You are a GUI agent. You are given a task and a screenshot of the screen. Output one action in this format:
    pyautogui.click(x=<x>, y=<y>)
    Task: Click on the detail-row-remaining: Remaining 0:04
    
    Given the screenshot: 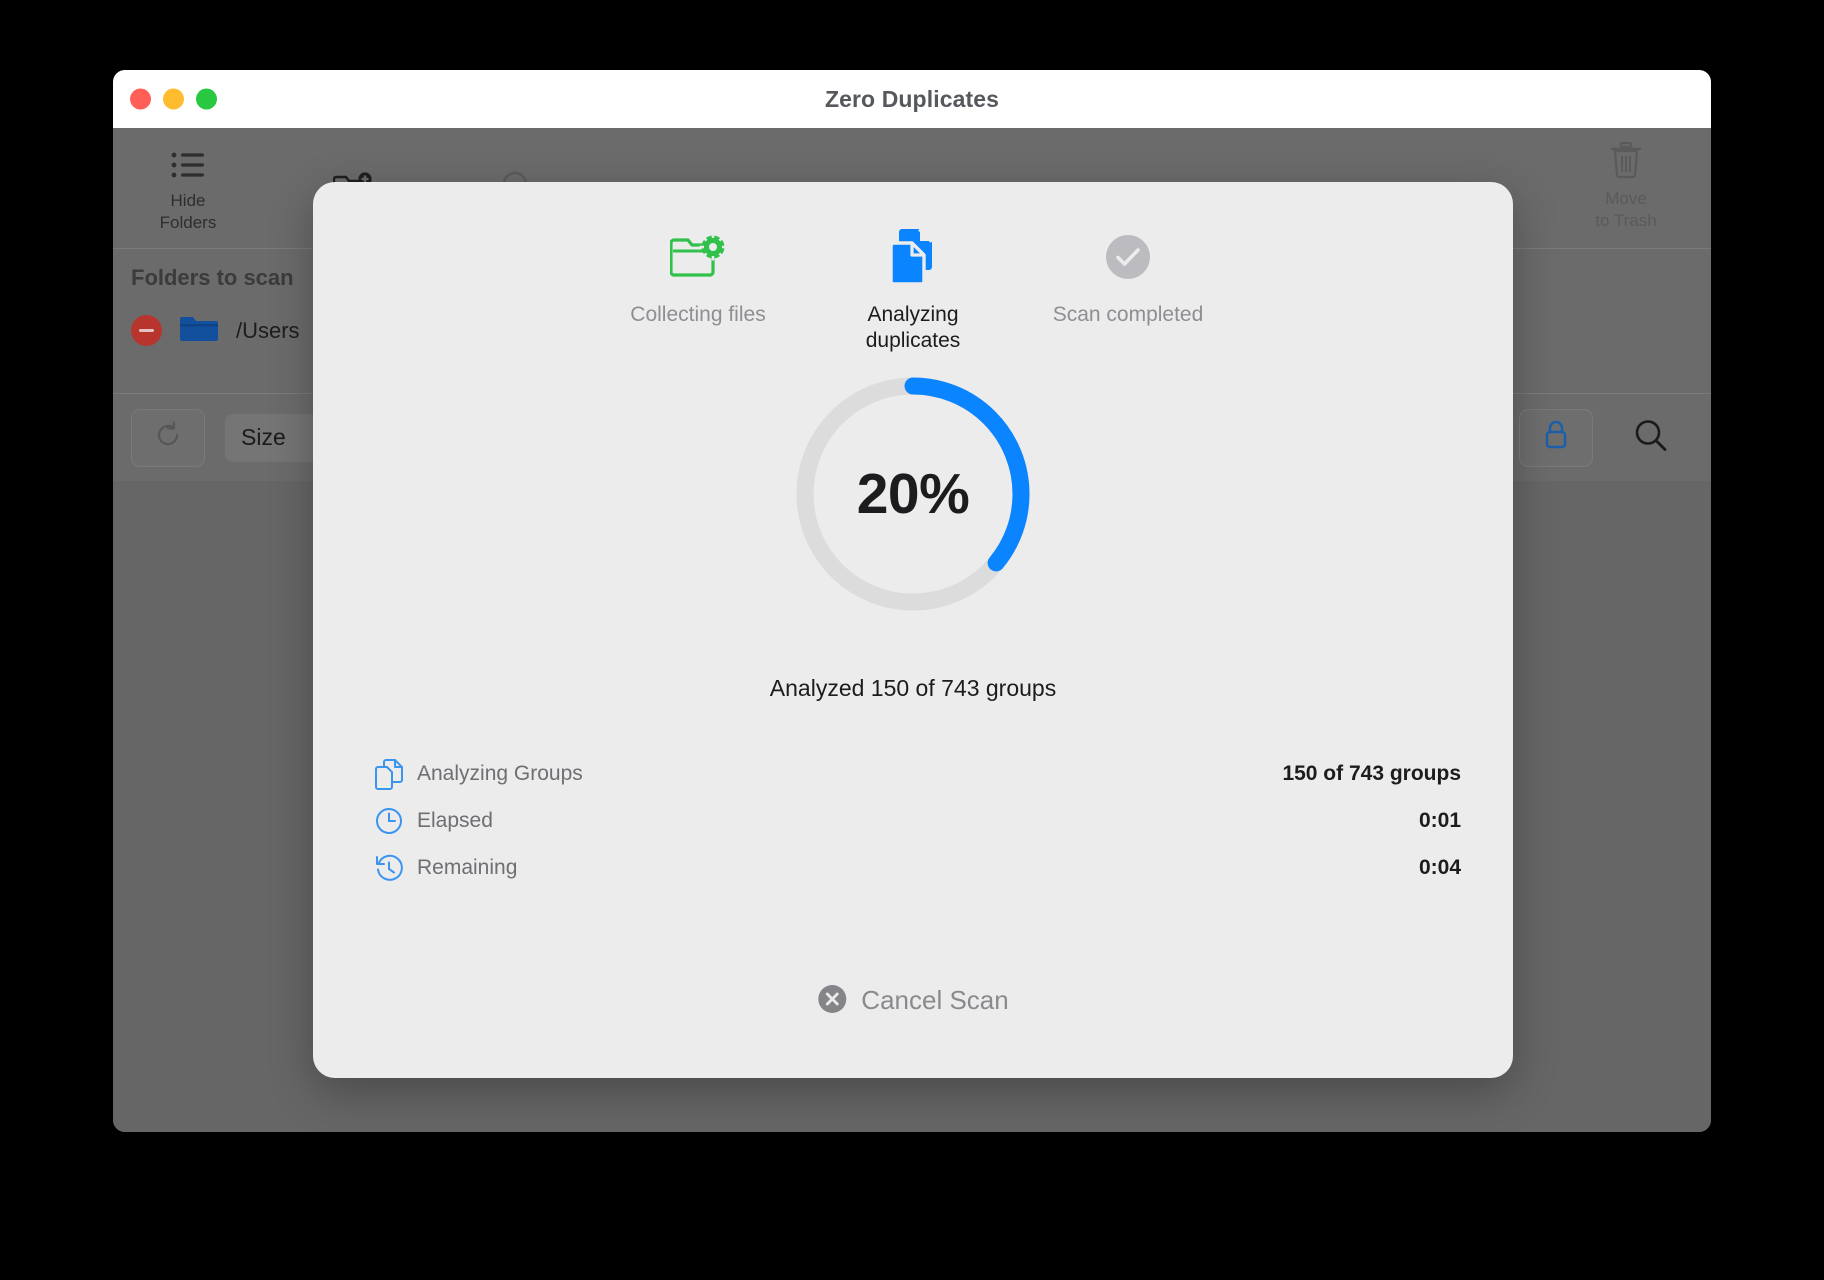 What is the action you would take?
    pyautogui.click(x=918, y=868)
    